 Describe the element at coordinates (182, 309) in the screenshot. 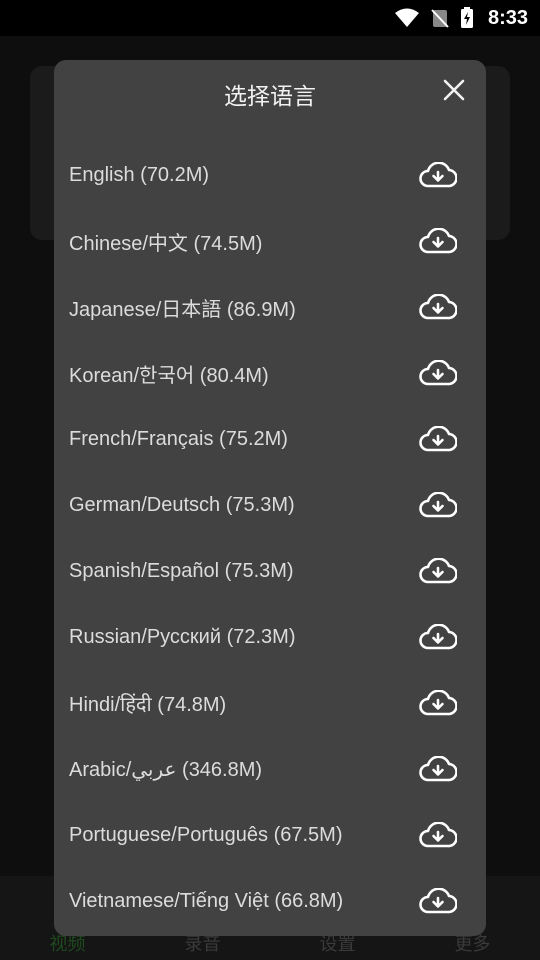

I see `language-label: Japanese/日本語 (86.9M)` at that location.